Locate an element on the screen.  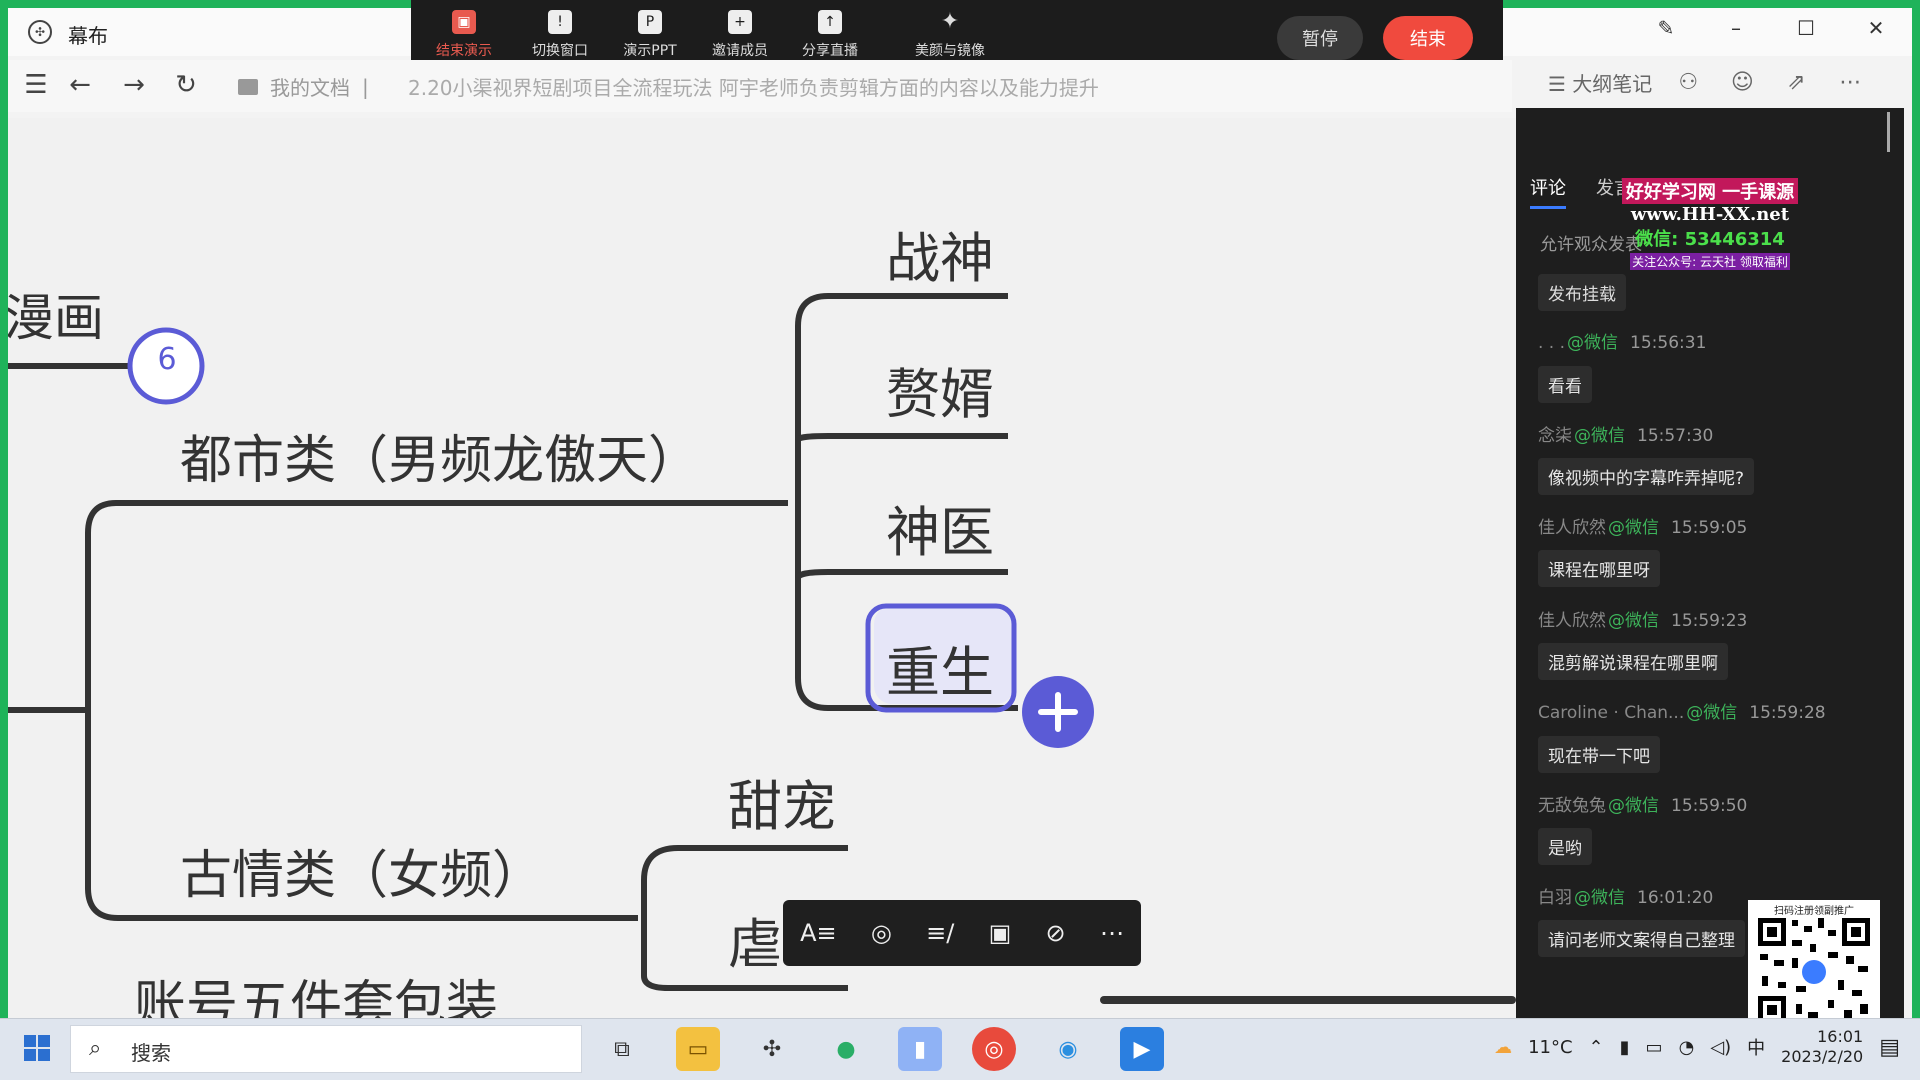
file-explorer-icon: ▭ is located at coordinates (698, 1049).